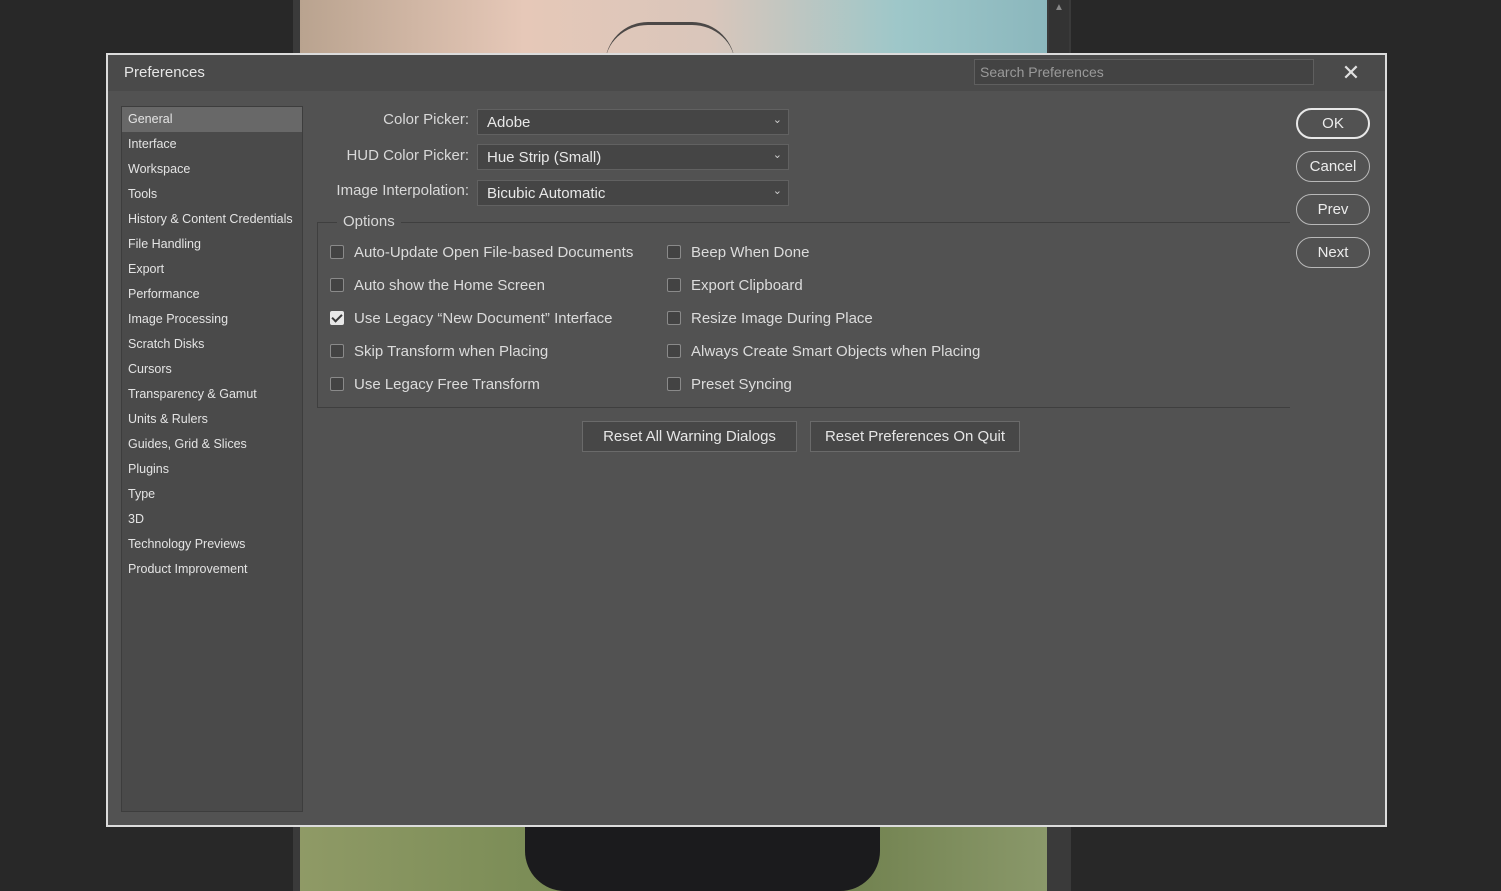 The width and height of the screenshot is (1501, 891). I want to click on sidebar-item-general: General, so click(212, 119).